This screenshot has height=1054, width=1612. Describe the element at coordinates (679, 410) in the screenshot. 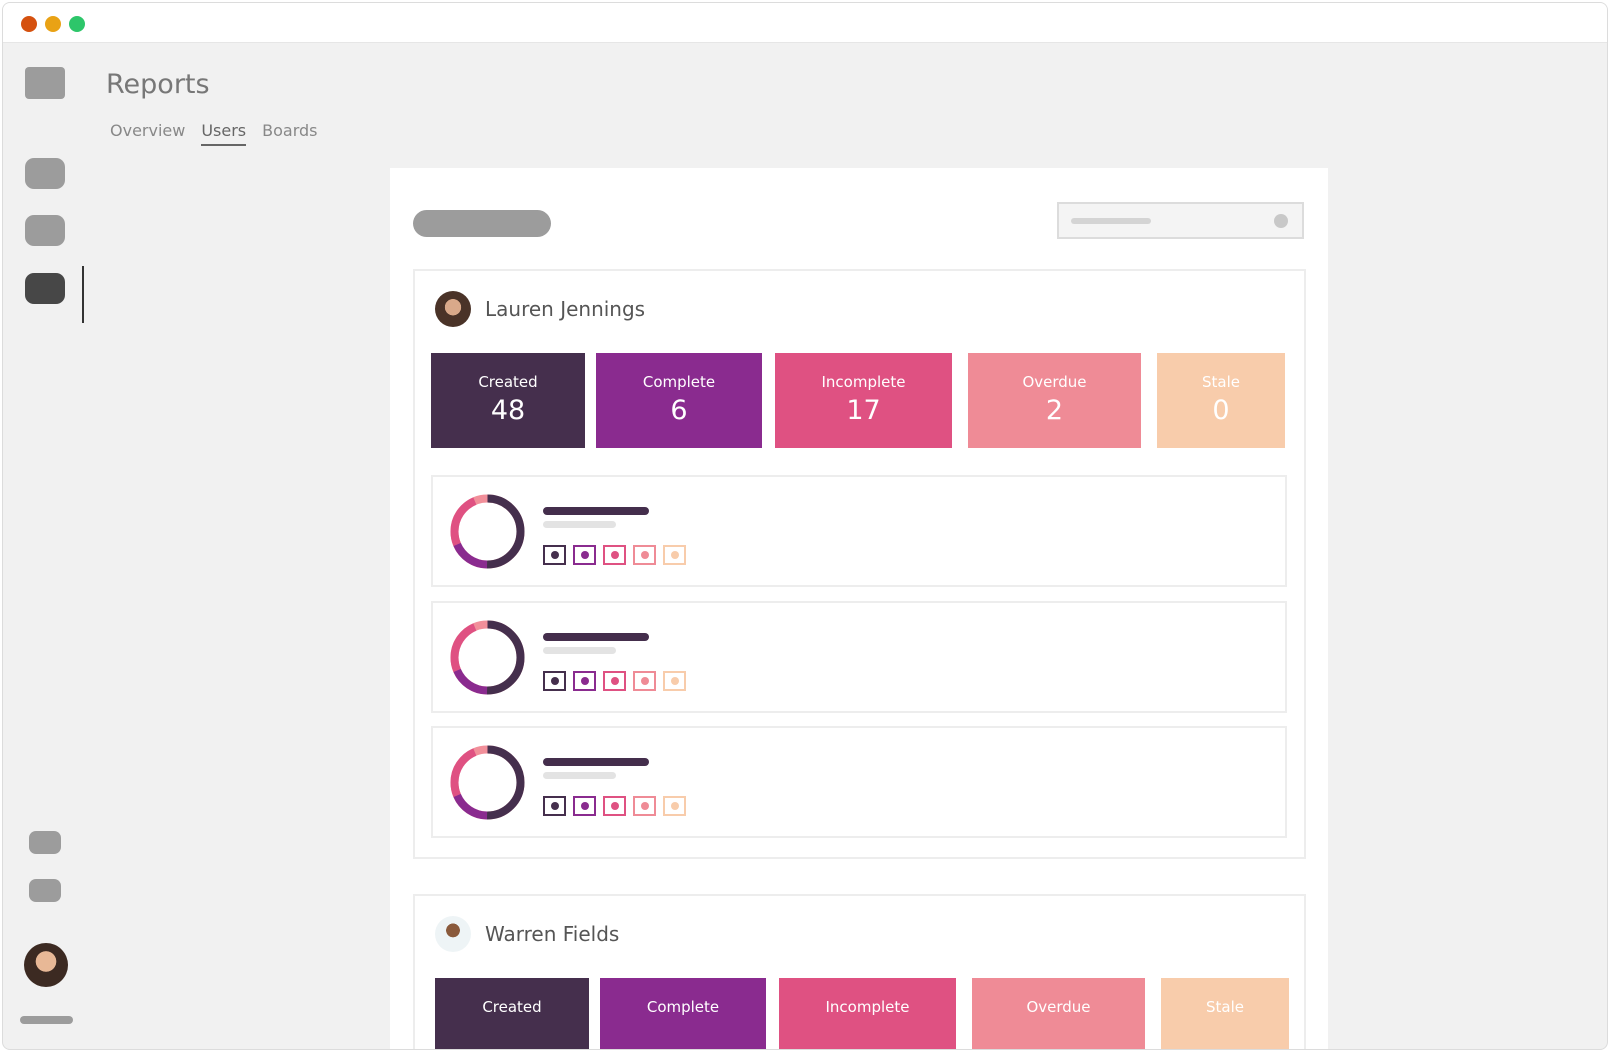

I see `stat-value: 6` at that location.